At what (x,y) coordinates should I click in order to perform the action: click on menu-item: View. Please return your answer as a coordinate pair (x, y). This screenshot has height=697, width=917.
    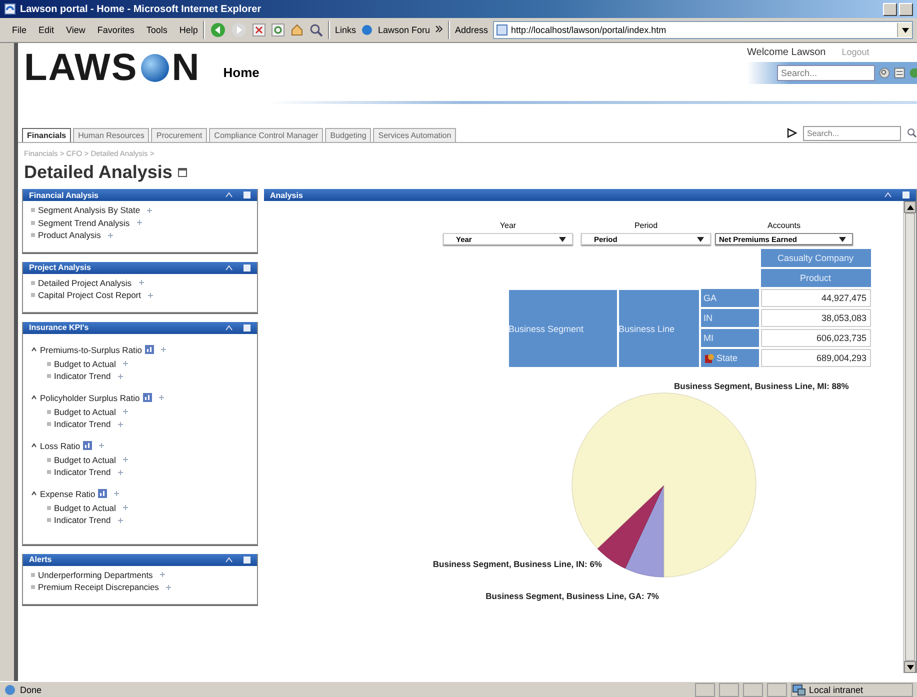
    Looking at the image, I should click on (76, 30).